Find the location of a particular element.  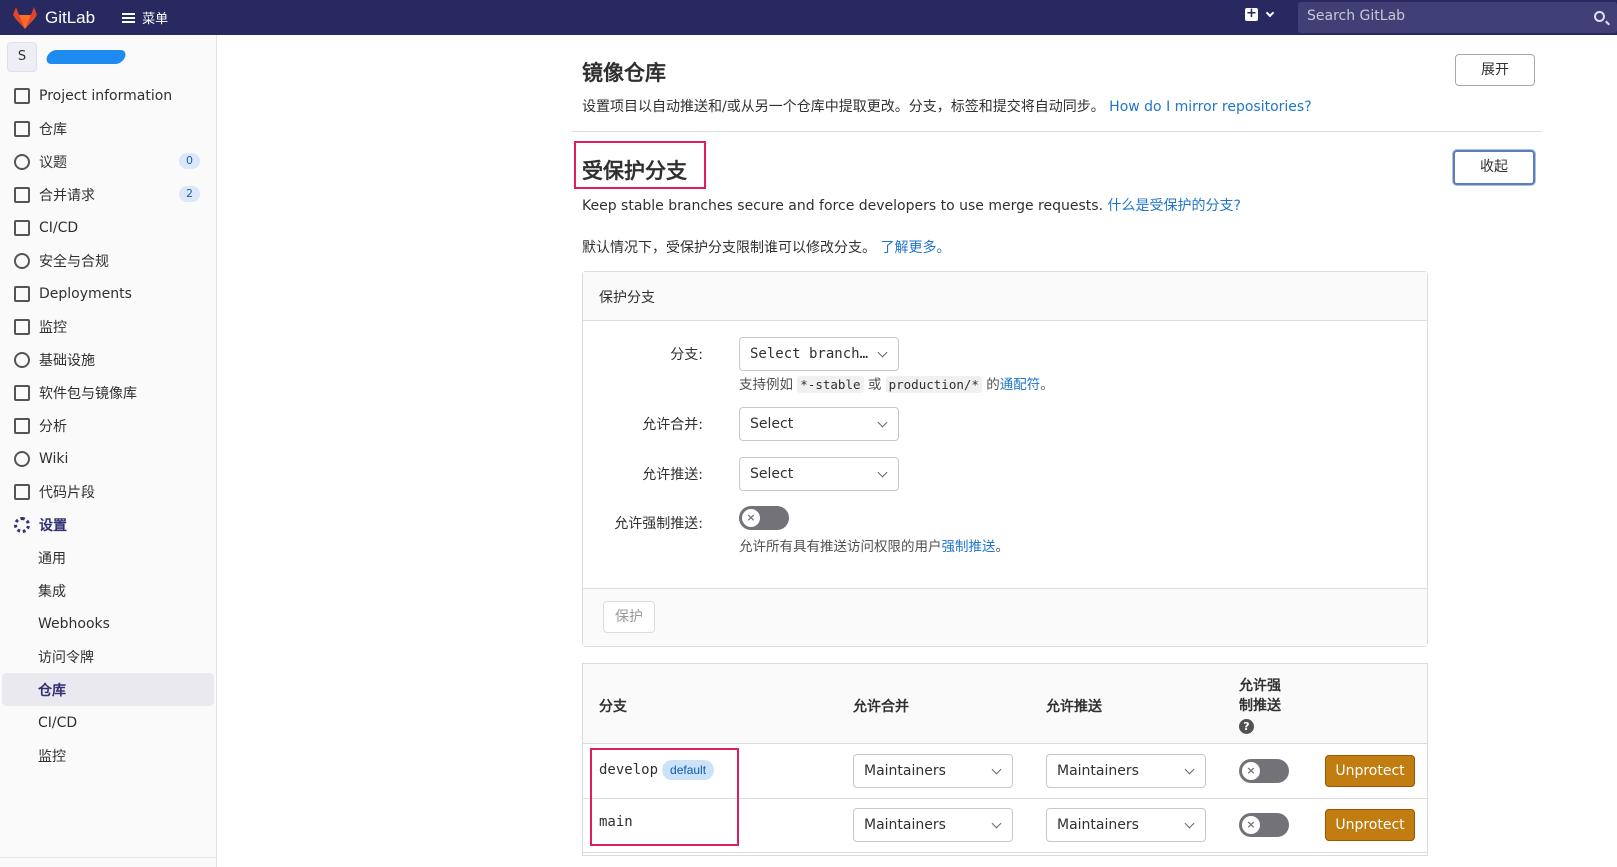

col-force-push: 允许强 制推送 ? is located at coordinates (1260, 706).